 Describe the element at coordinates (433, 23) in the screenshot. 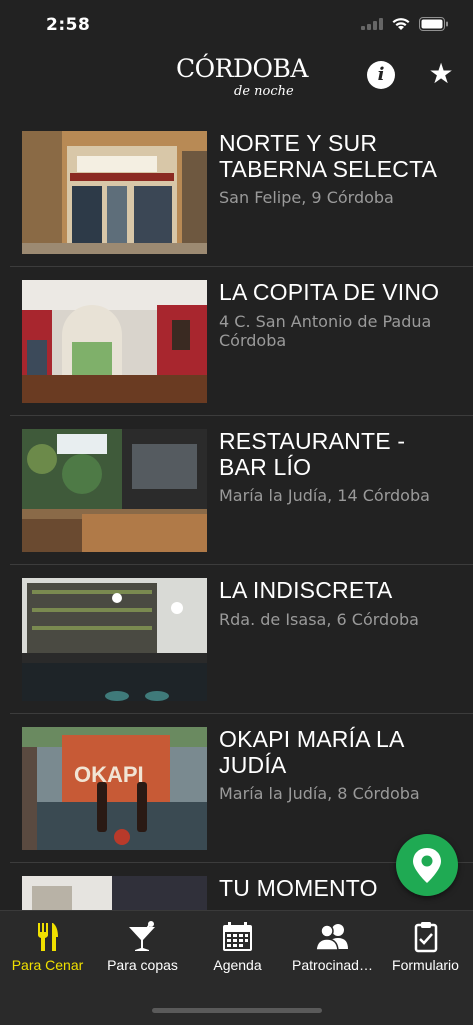

I see `battery-icon` at that location.